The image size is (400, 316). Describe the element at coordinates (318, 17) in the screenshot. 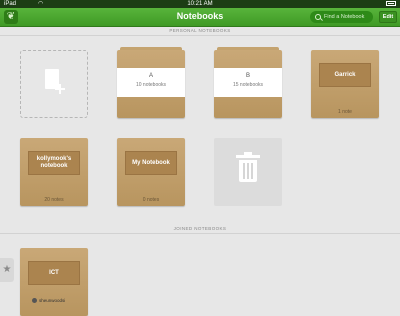

I see `search-icon` at that location.